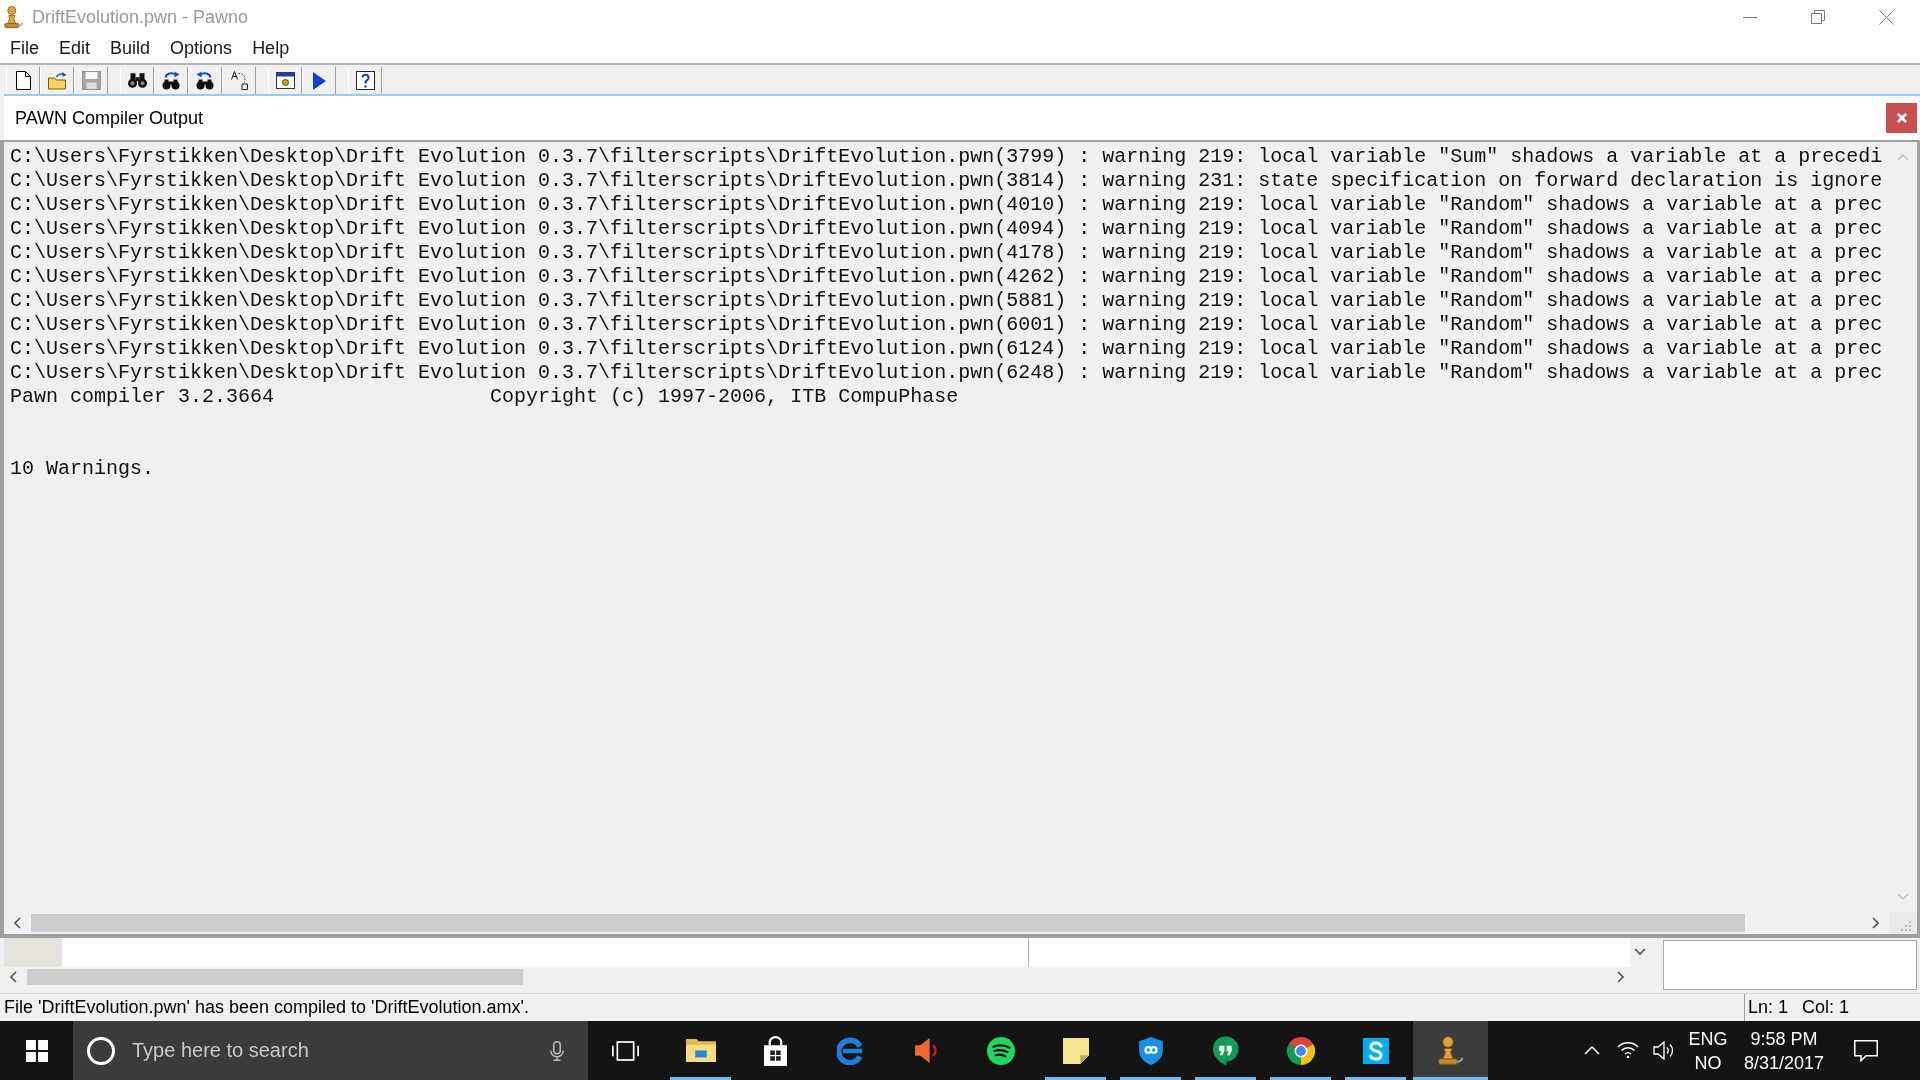 This screenshot has width=1920, height=1080. Describe the element at coordinates (946, 301) in the screenshot. I see `output-line: C:\Users\Fyrstikken\Desktop\Drift Evolution 0.3.7\filterscripts\DriftEvolution.pwn(5881) : warning 219: local variable "Random" shadows a variable at a prec` at that location.